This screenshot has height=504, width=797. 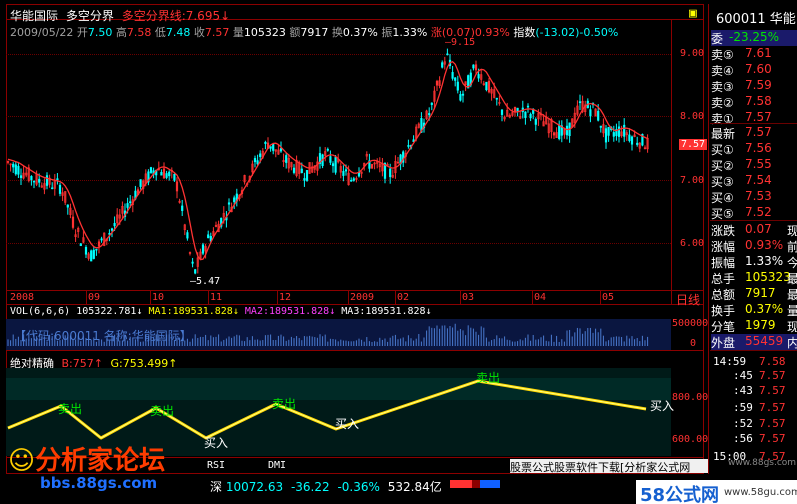 I want to click on tab-rsi: RSI, so click(x=216, y=465).